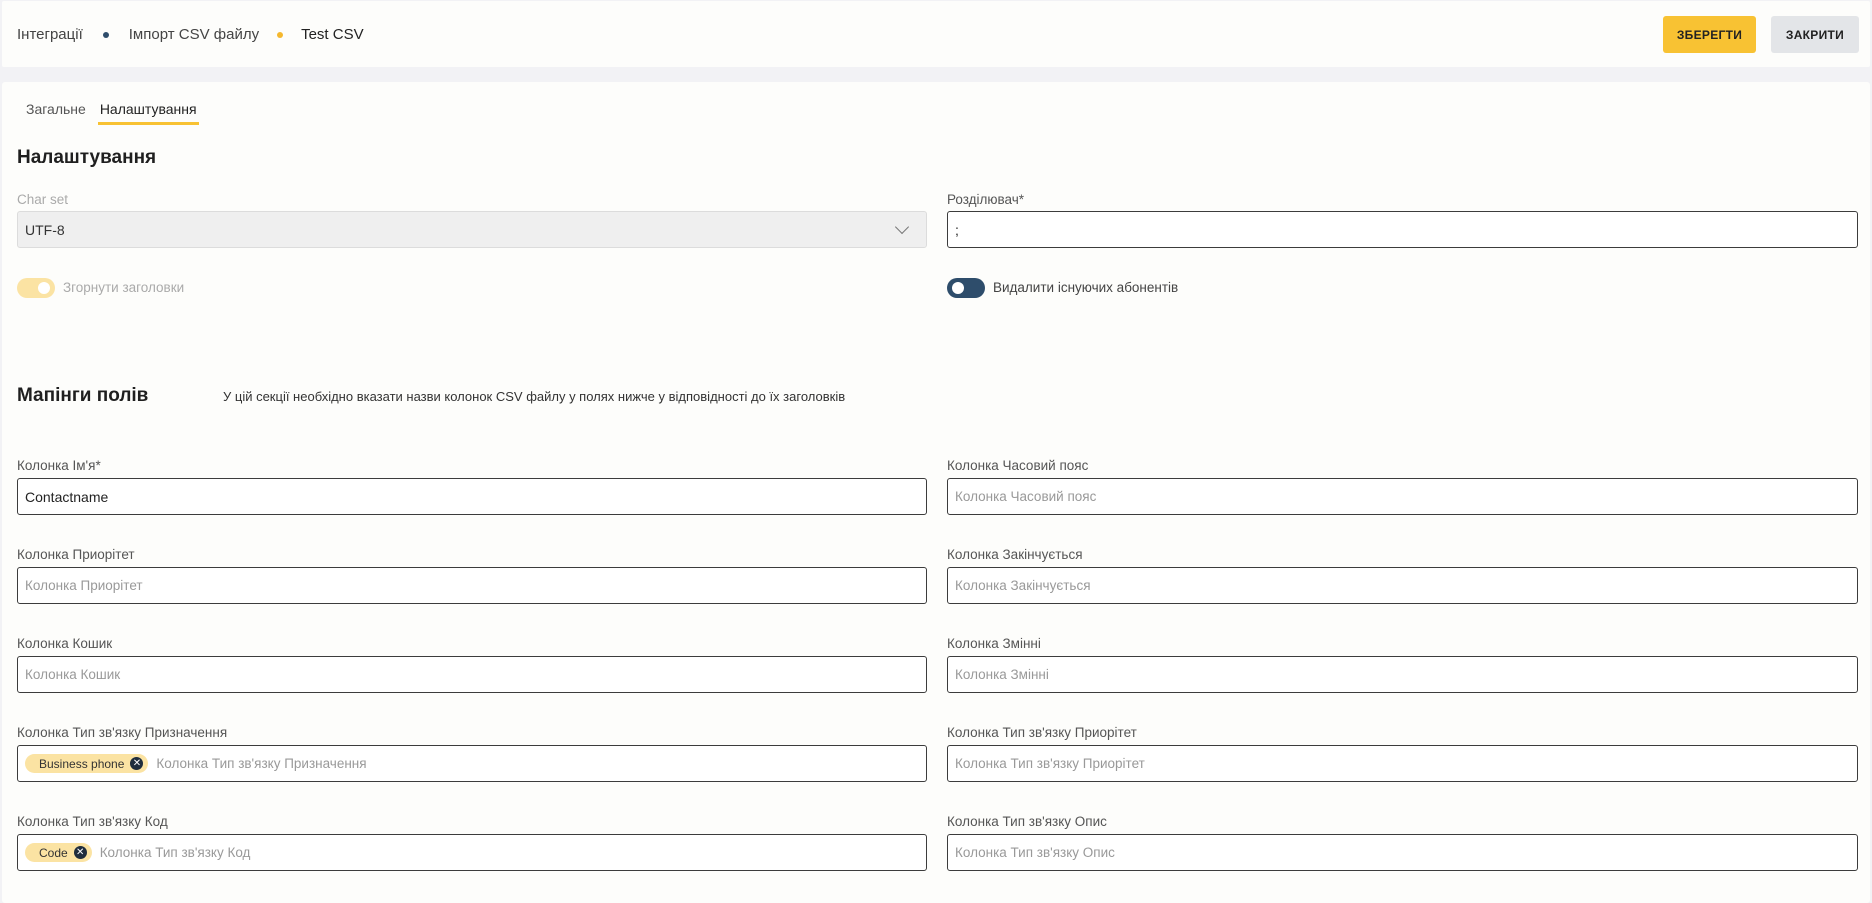 The image size is (1872, 903). What do you see at coordinates (148, 113) in the screenshot?
I see `tab-settings: Налаштування` at bounding box center [148, 113].